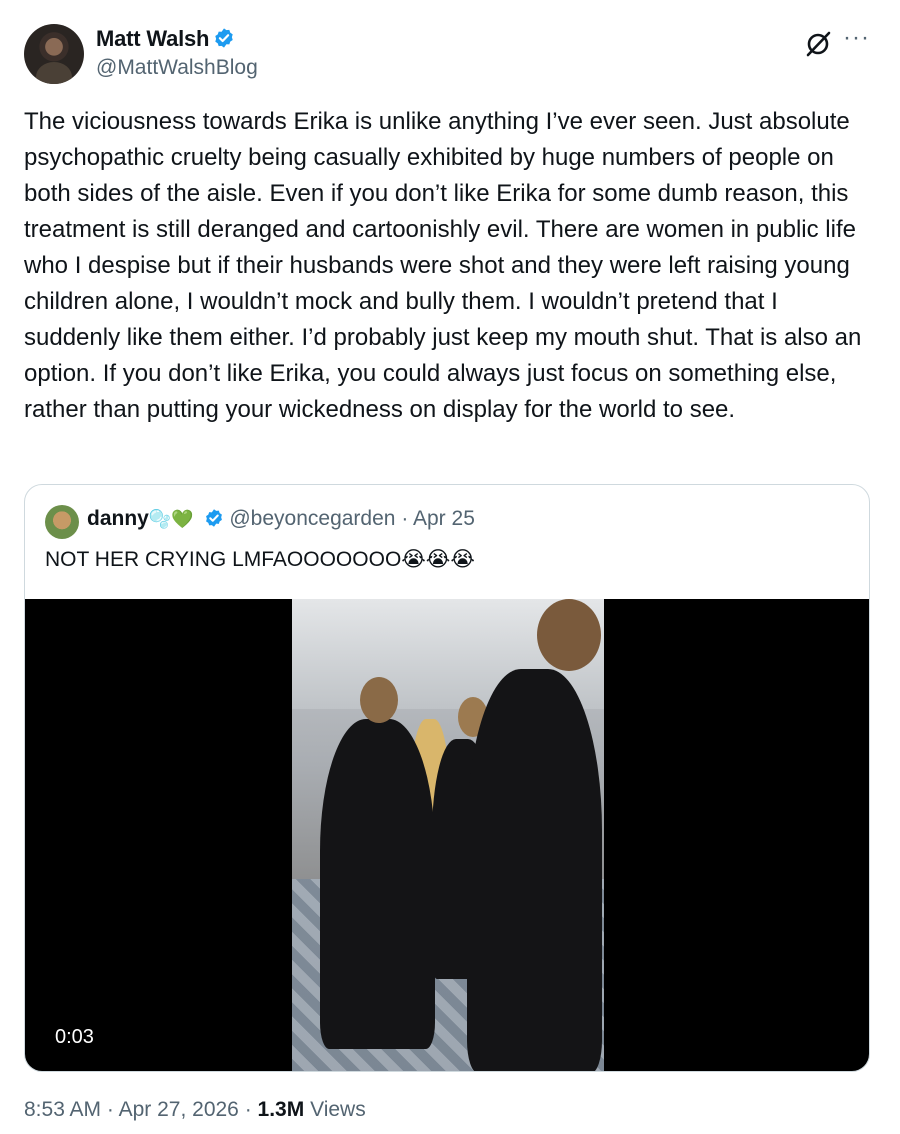  Describe the element at coordinates (281, 1109) in the screenshot. I see `views-count: 1.3M` at that location.